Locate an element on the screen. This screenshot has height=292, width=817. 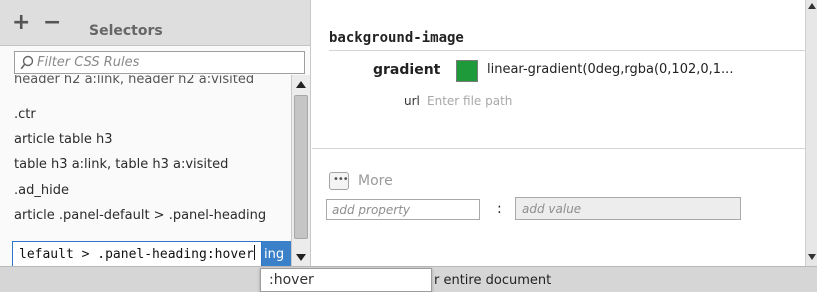
more-label: More is located at coordinates (375, 181).